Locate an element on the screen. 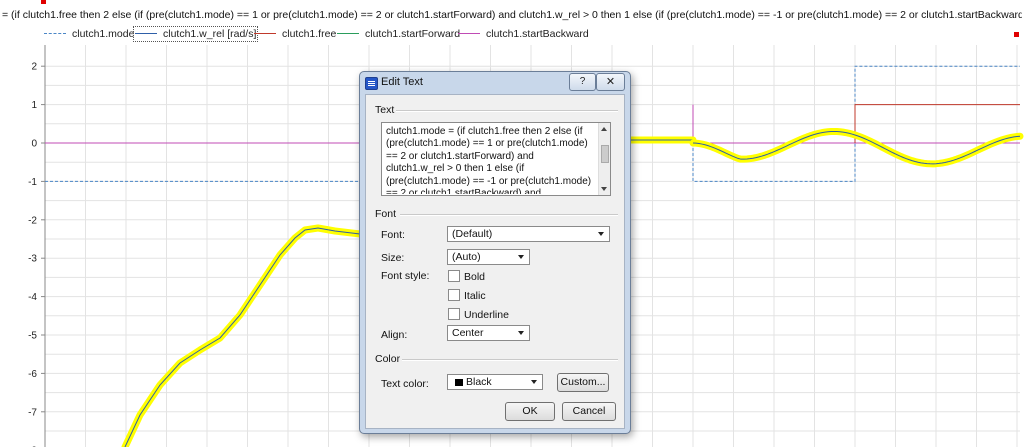  y-tick-label: -6 is located at coordinates (32, 374).